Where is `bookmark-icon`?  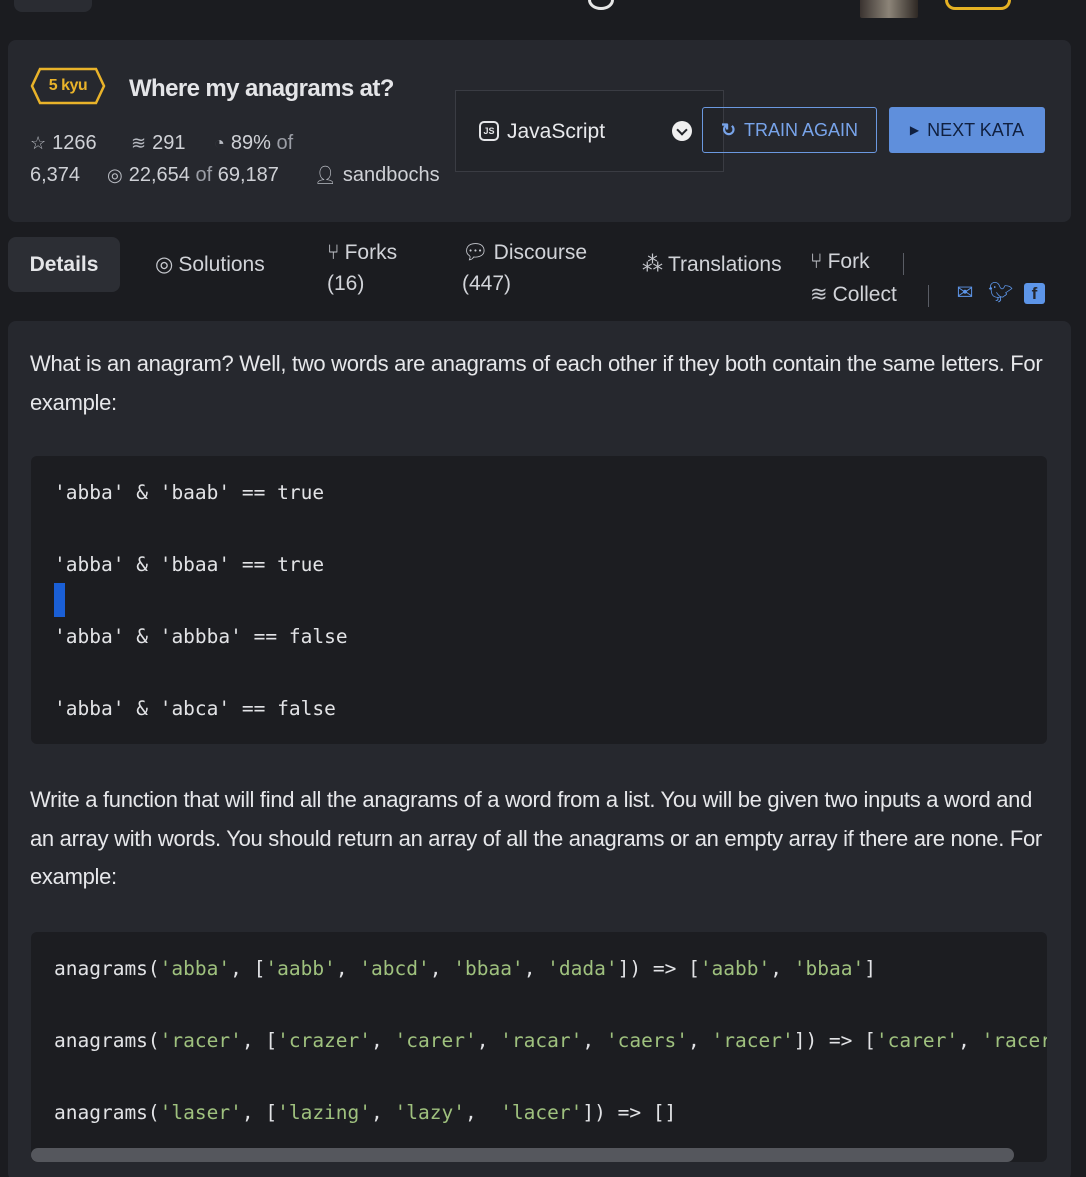 bookmark-icon is located at coordinates (691, 5).